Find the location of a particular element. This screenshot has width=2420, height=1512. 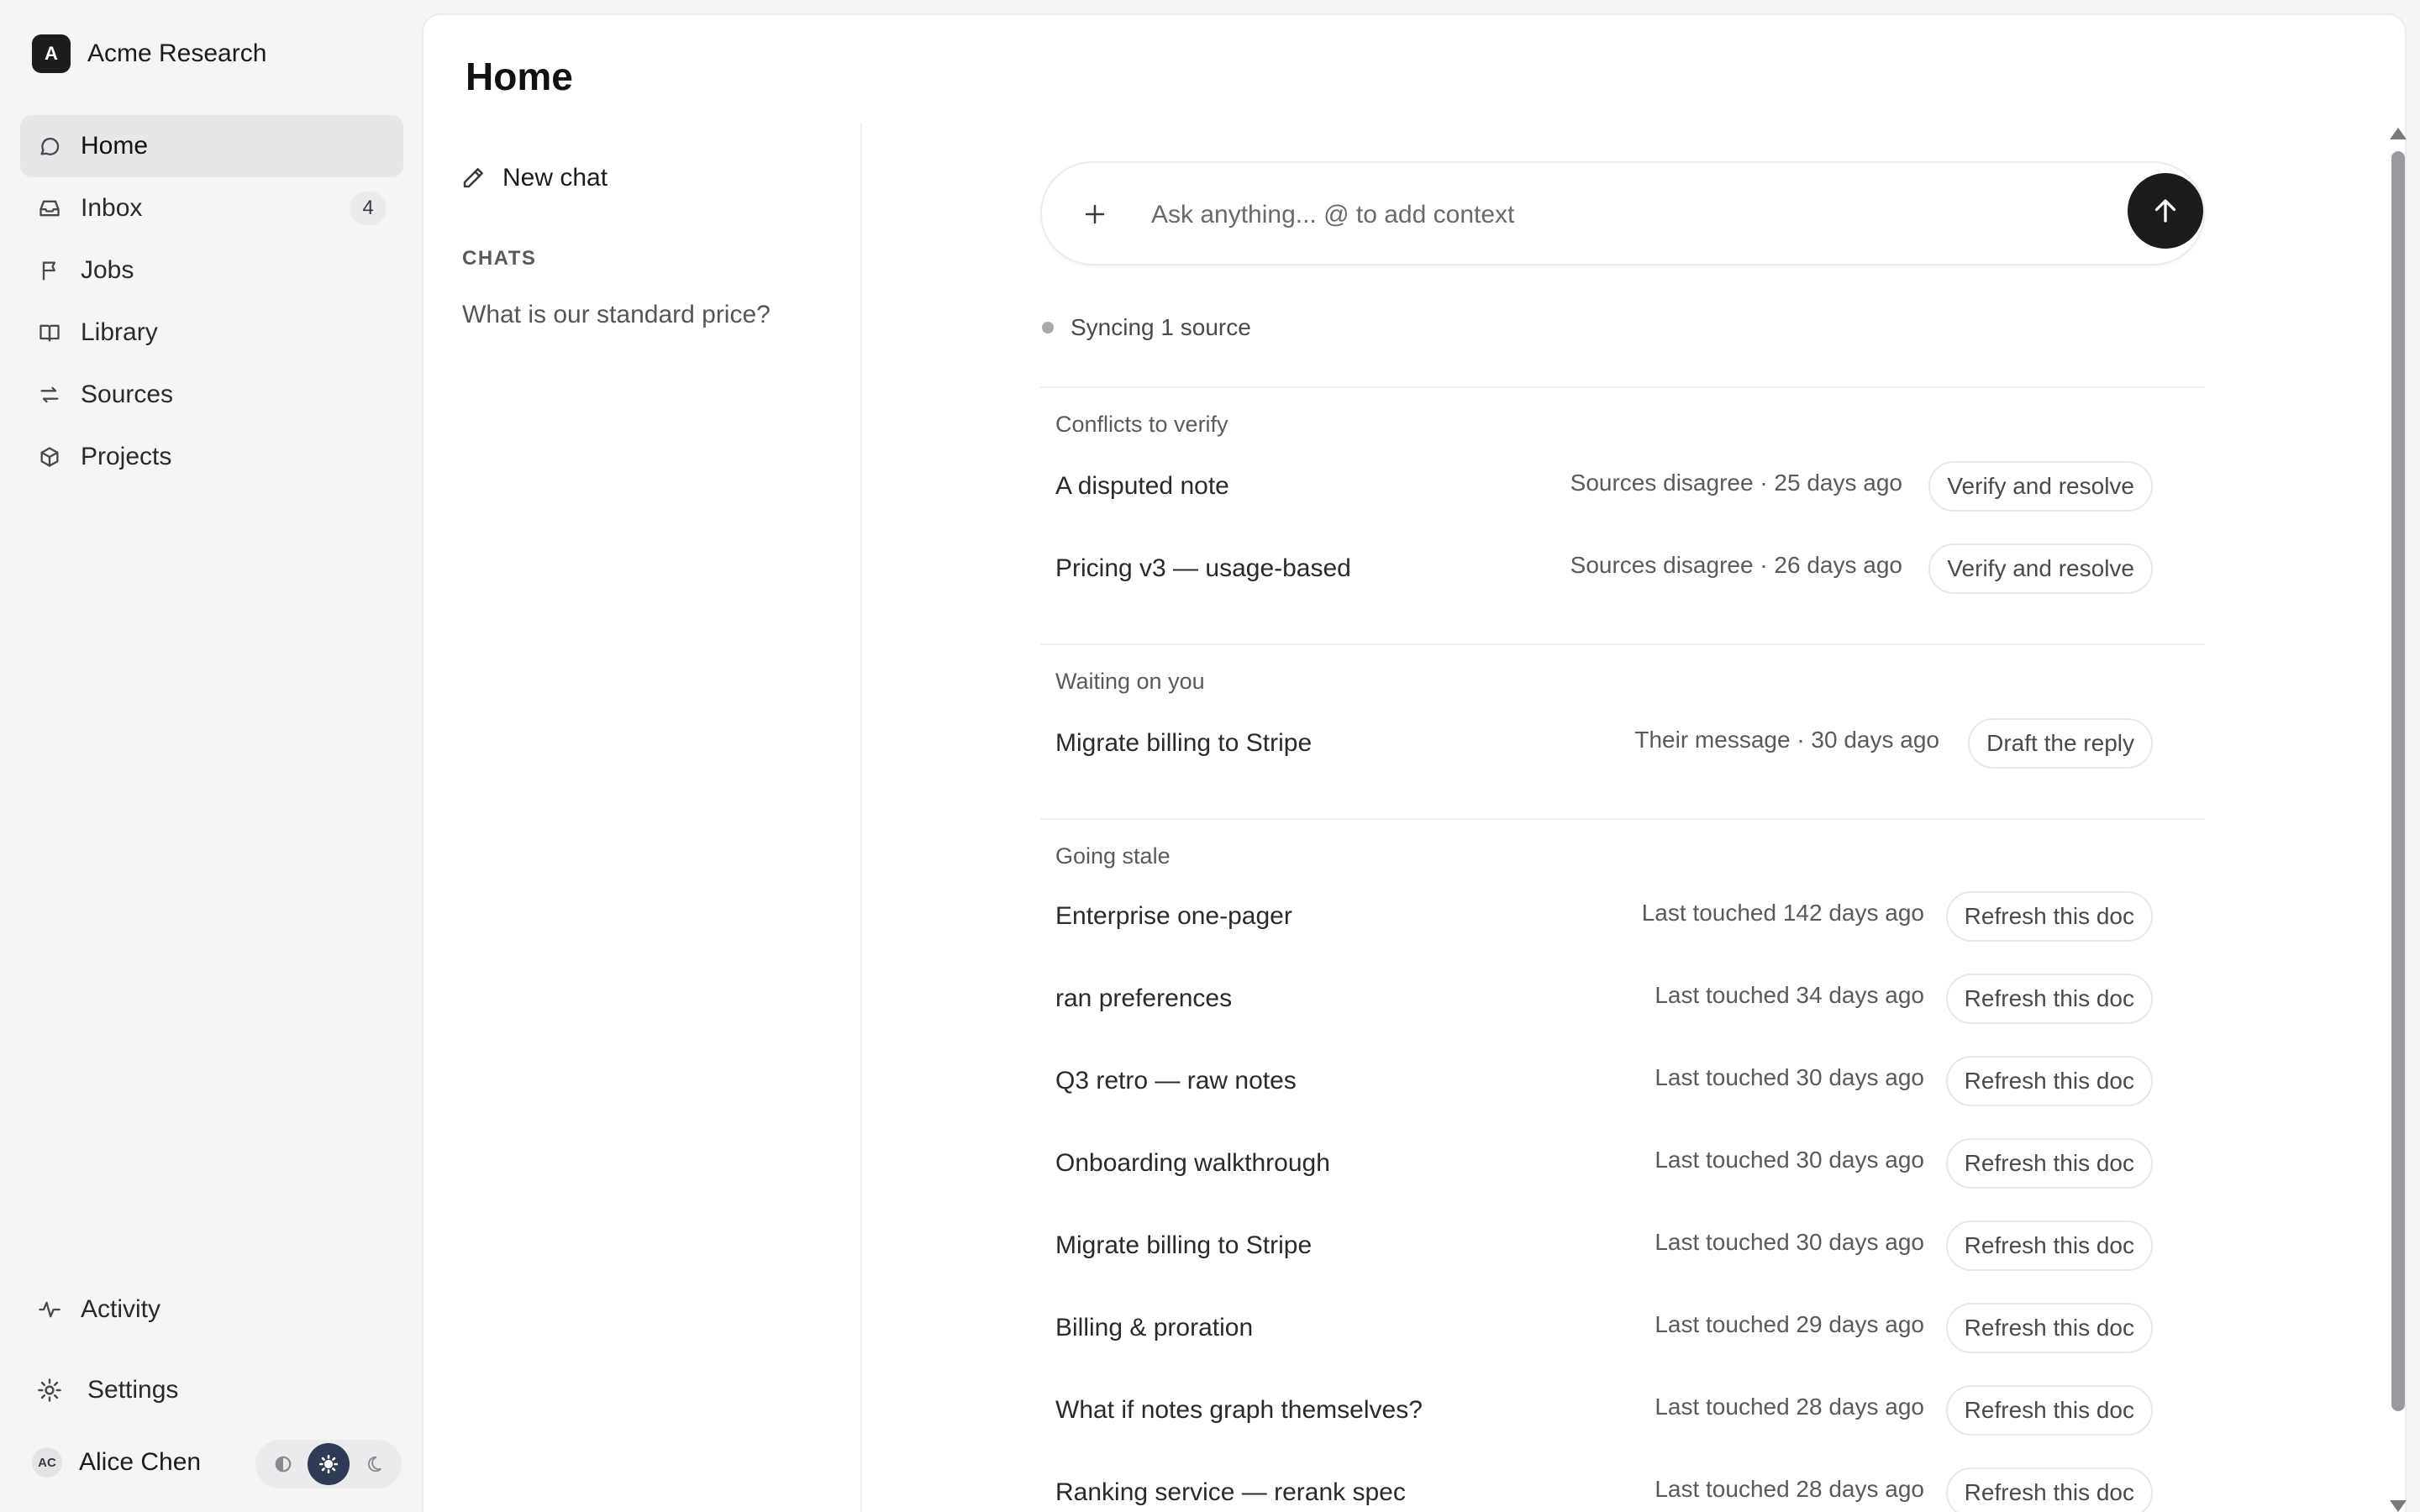

send-button is located at coordinates (2165, 211).